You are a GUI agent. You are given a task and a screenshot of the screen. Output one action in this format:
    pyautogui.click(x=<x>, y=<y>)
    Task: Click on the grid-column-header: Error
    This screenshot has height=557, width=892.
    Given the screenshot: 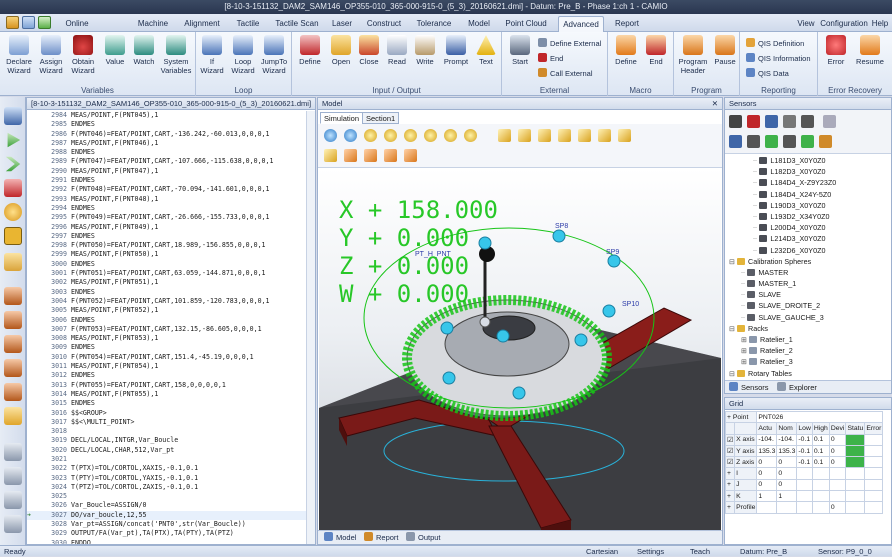 What is the action you would take?
    pyautogui.click(x=874, y=428)
    